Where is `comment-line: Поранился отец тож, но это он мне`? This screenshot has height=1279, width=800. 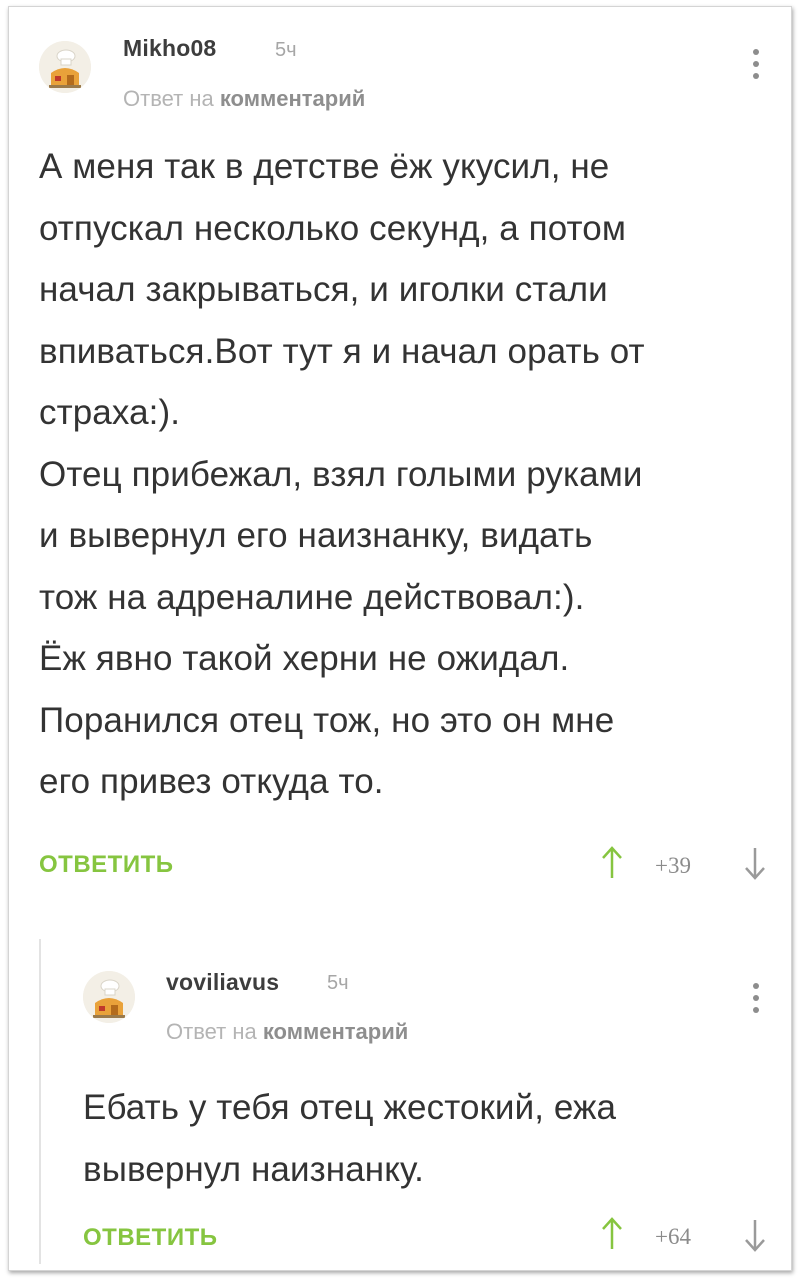 comment-line: Поранился отец тож, но это он мне is located at coordinates (327, 720).